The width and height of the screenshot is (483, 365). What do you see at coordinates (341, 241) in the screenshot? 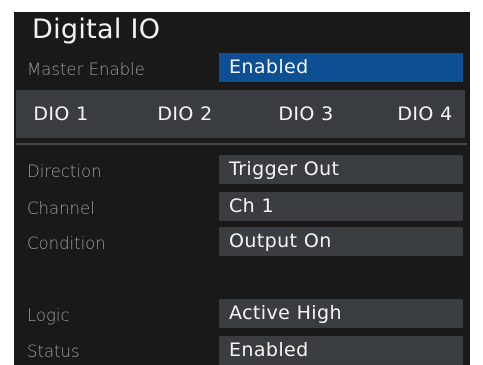
I see `condition-field: Output On` at bounding box center [341, 241].